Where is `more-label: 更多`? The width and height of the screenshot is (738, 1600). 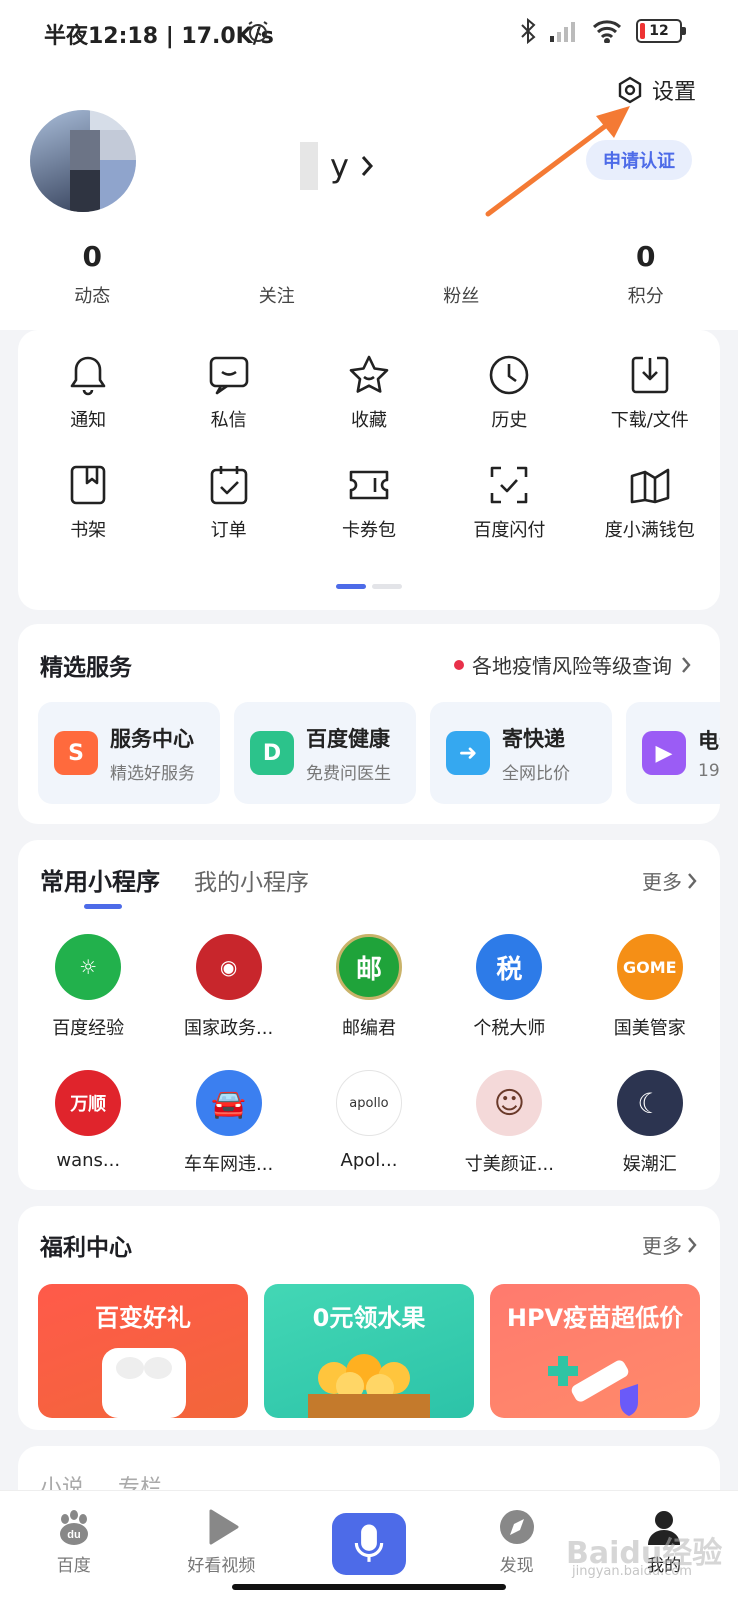
more-label: 更多 is located at coordinates (662, 882).